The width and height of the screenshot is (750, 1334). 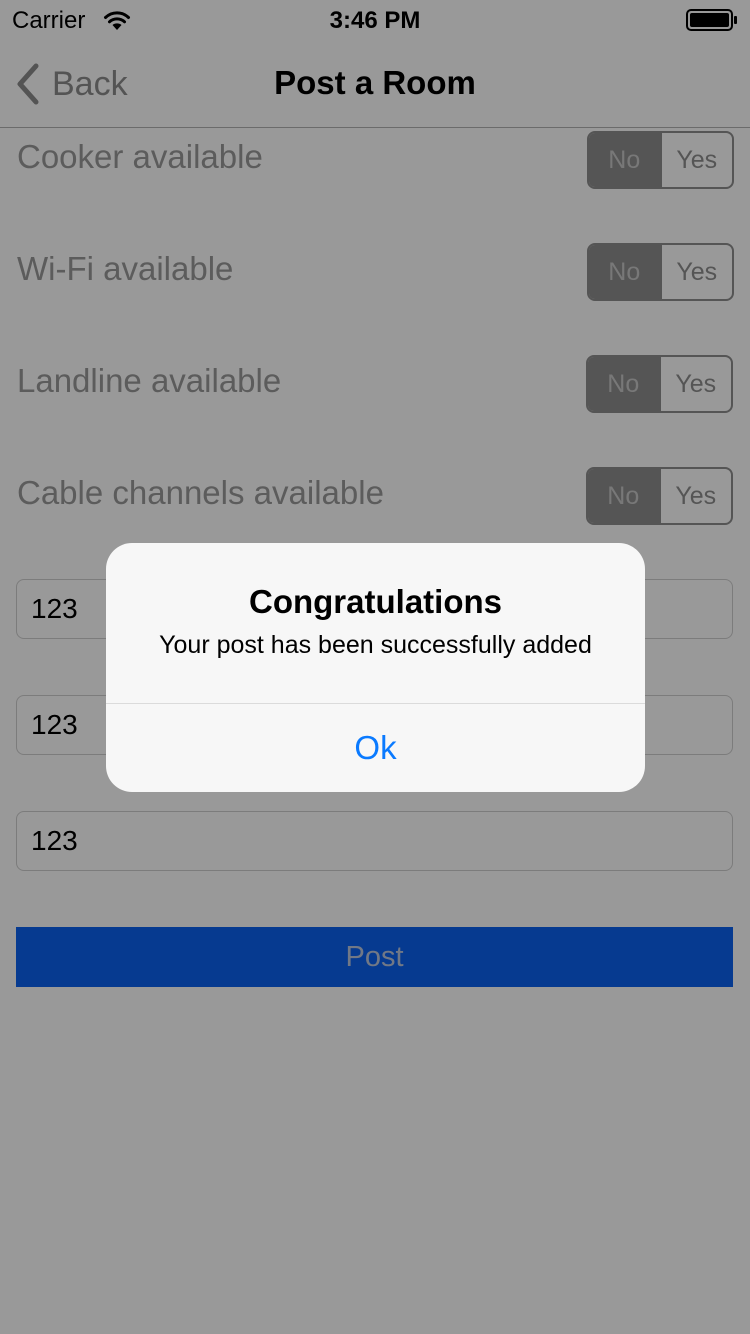 What do you see at coordinates (375, 748) in the screenshot?
I see `alert-ok-button: Ok` at bounding box center [375, 748].